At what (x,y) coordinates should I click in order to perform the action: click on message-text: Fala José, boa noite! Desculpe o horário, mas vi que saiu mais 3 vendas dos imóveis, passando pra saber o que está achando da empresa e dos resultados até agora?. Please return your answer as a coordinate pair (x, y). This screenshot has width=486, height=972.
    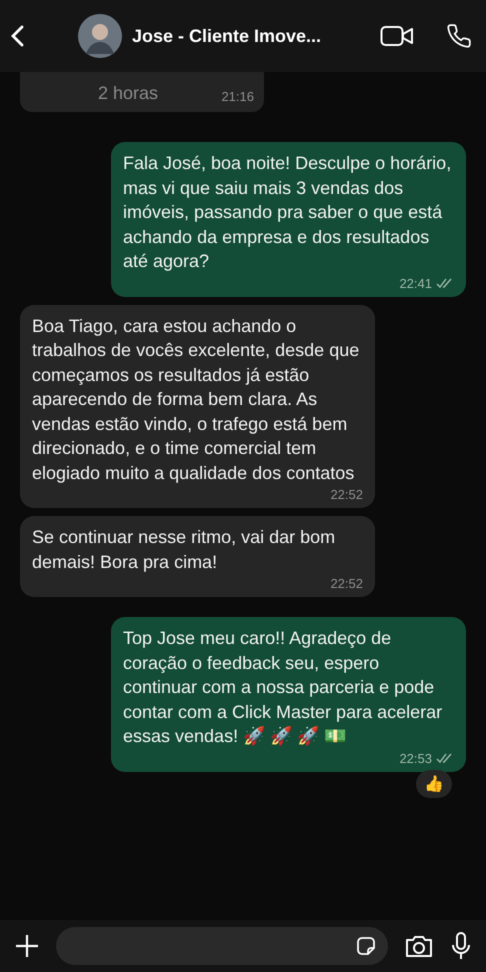
    Looking at the image, I should click on (287, 212).